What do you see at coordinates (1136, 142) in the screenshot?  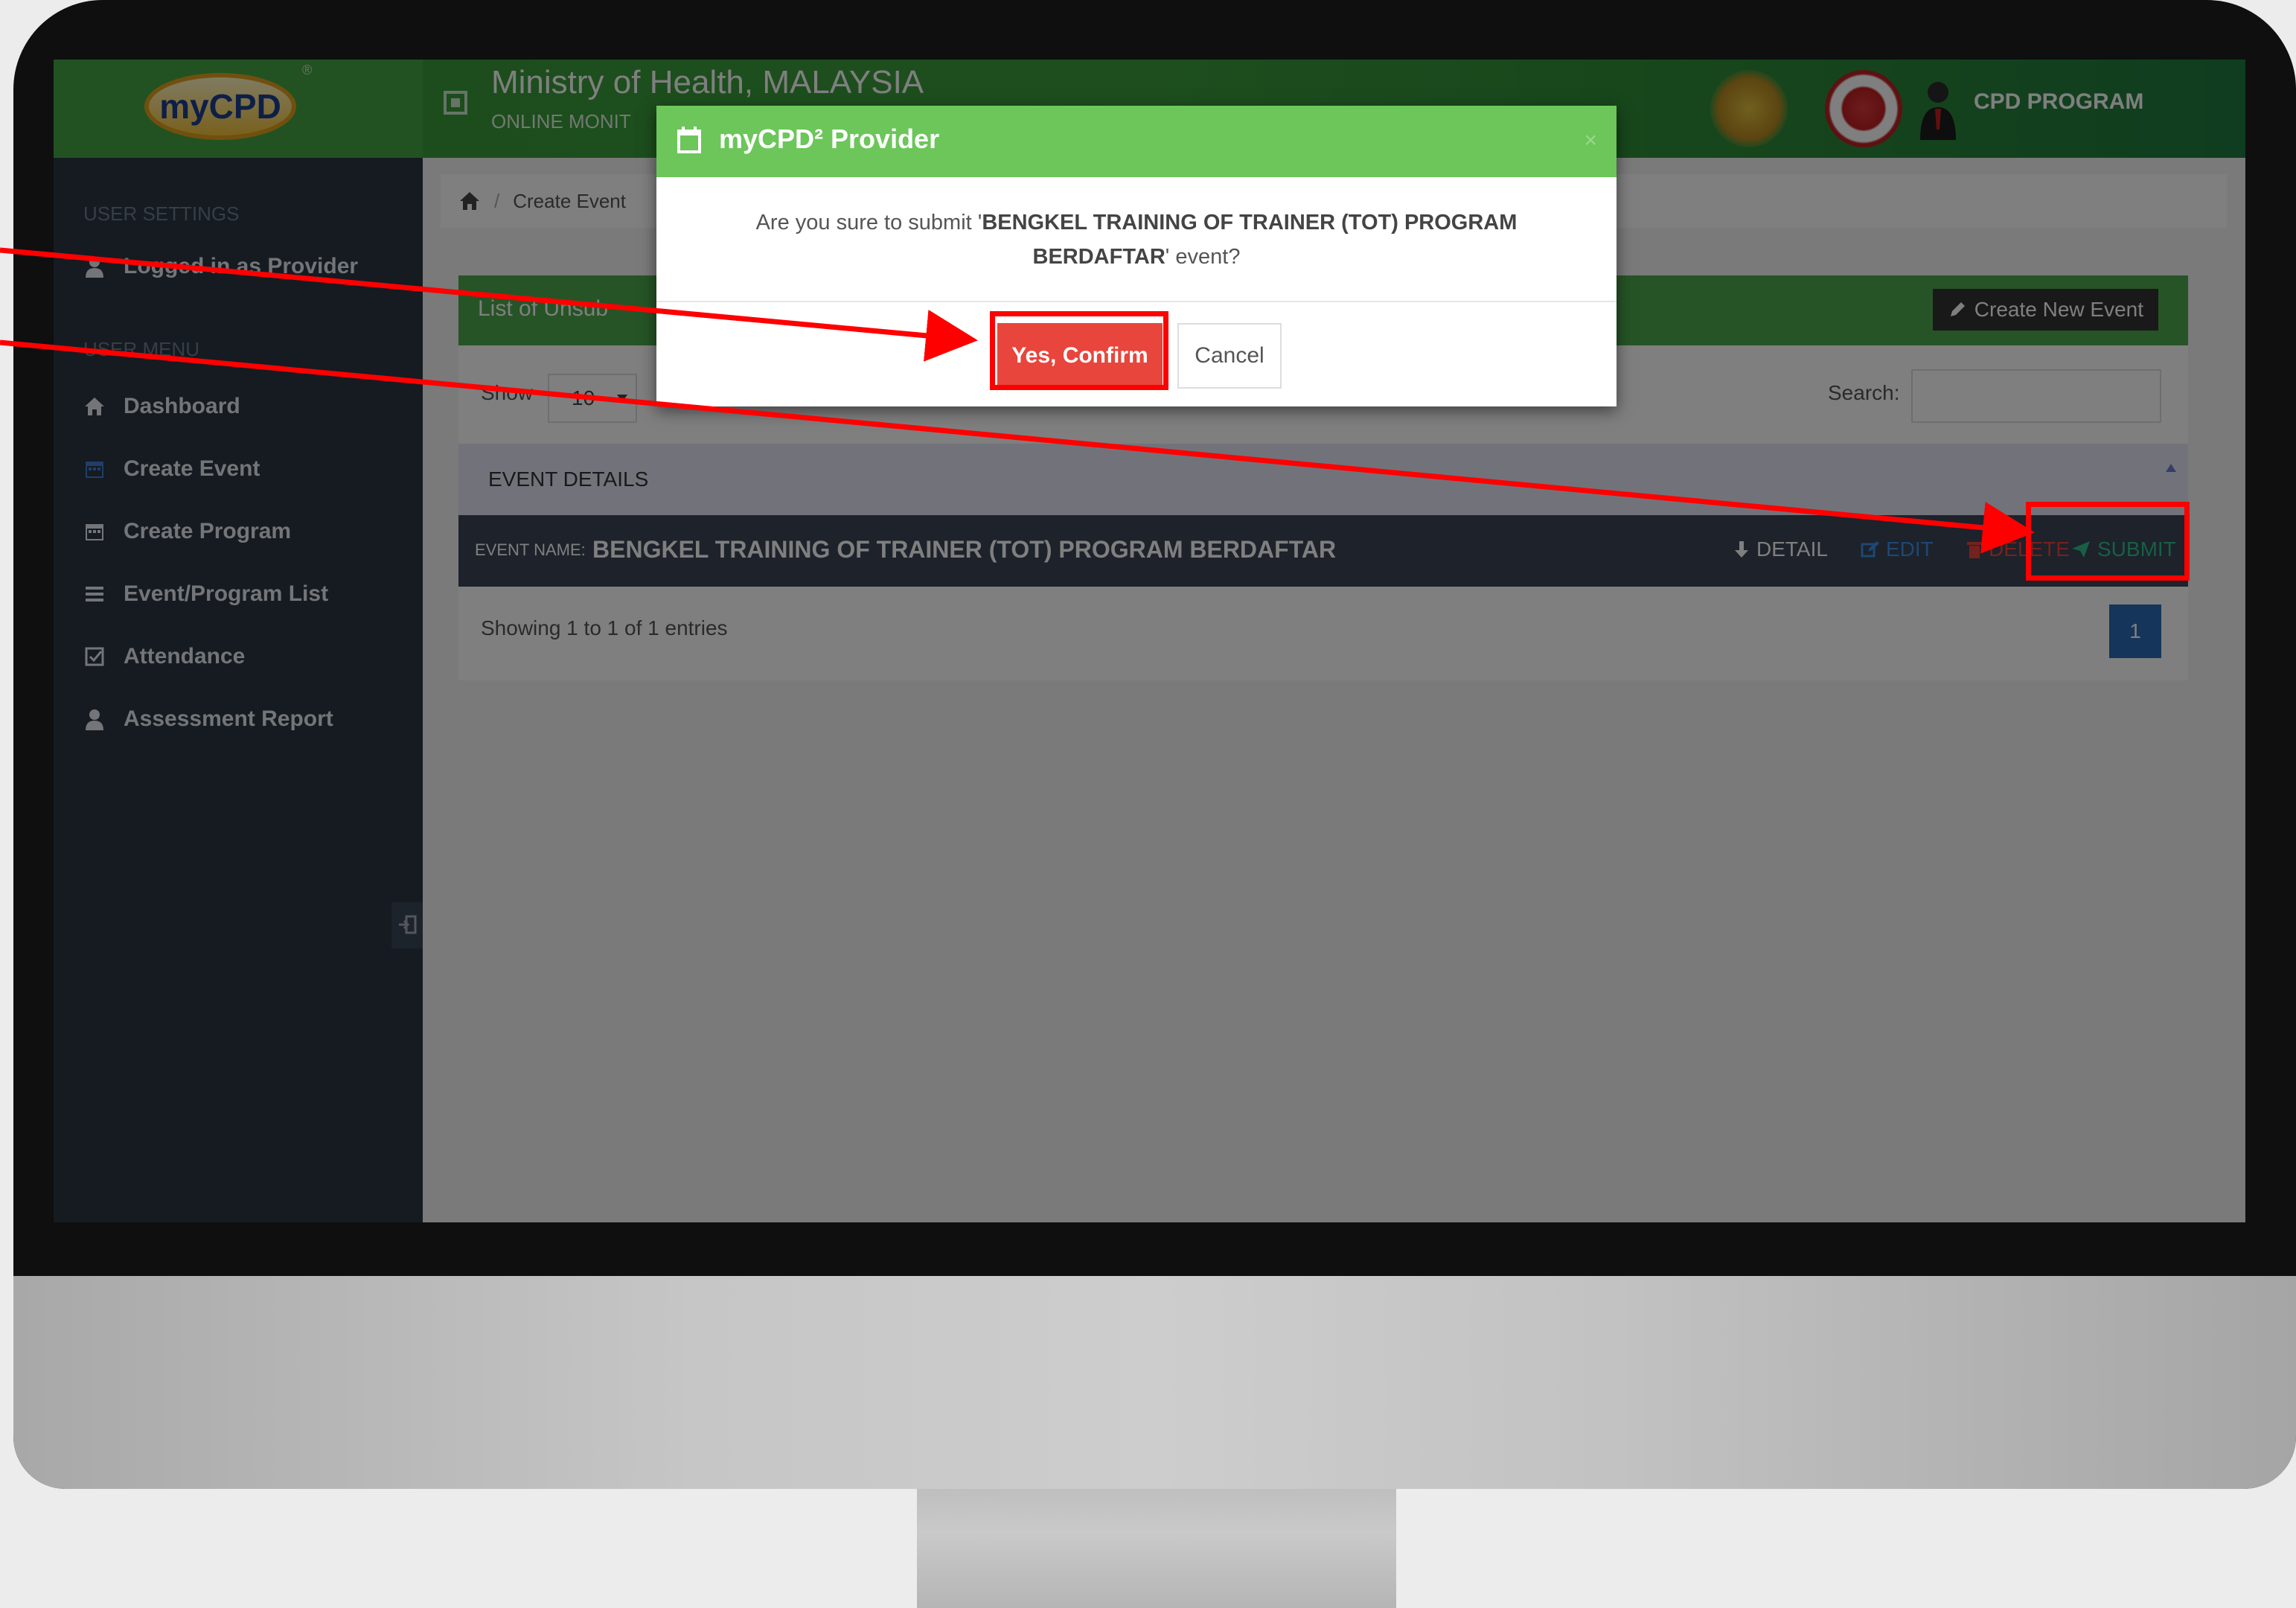 I see `dialog-header: myCPD² Provider ×` at bounding box center [1136, 142].